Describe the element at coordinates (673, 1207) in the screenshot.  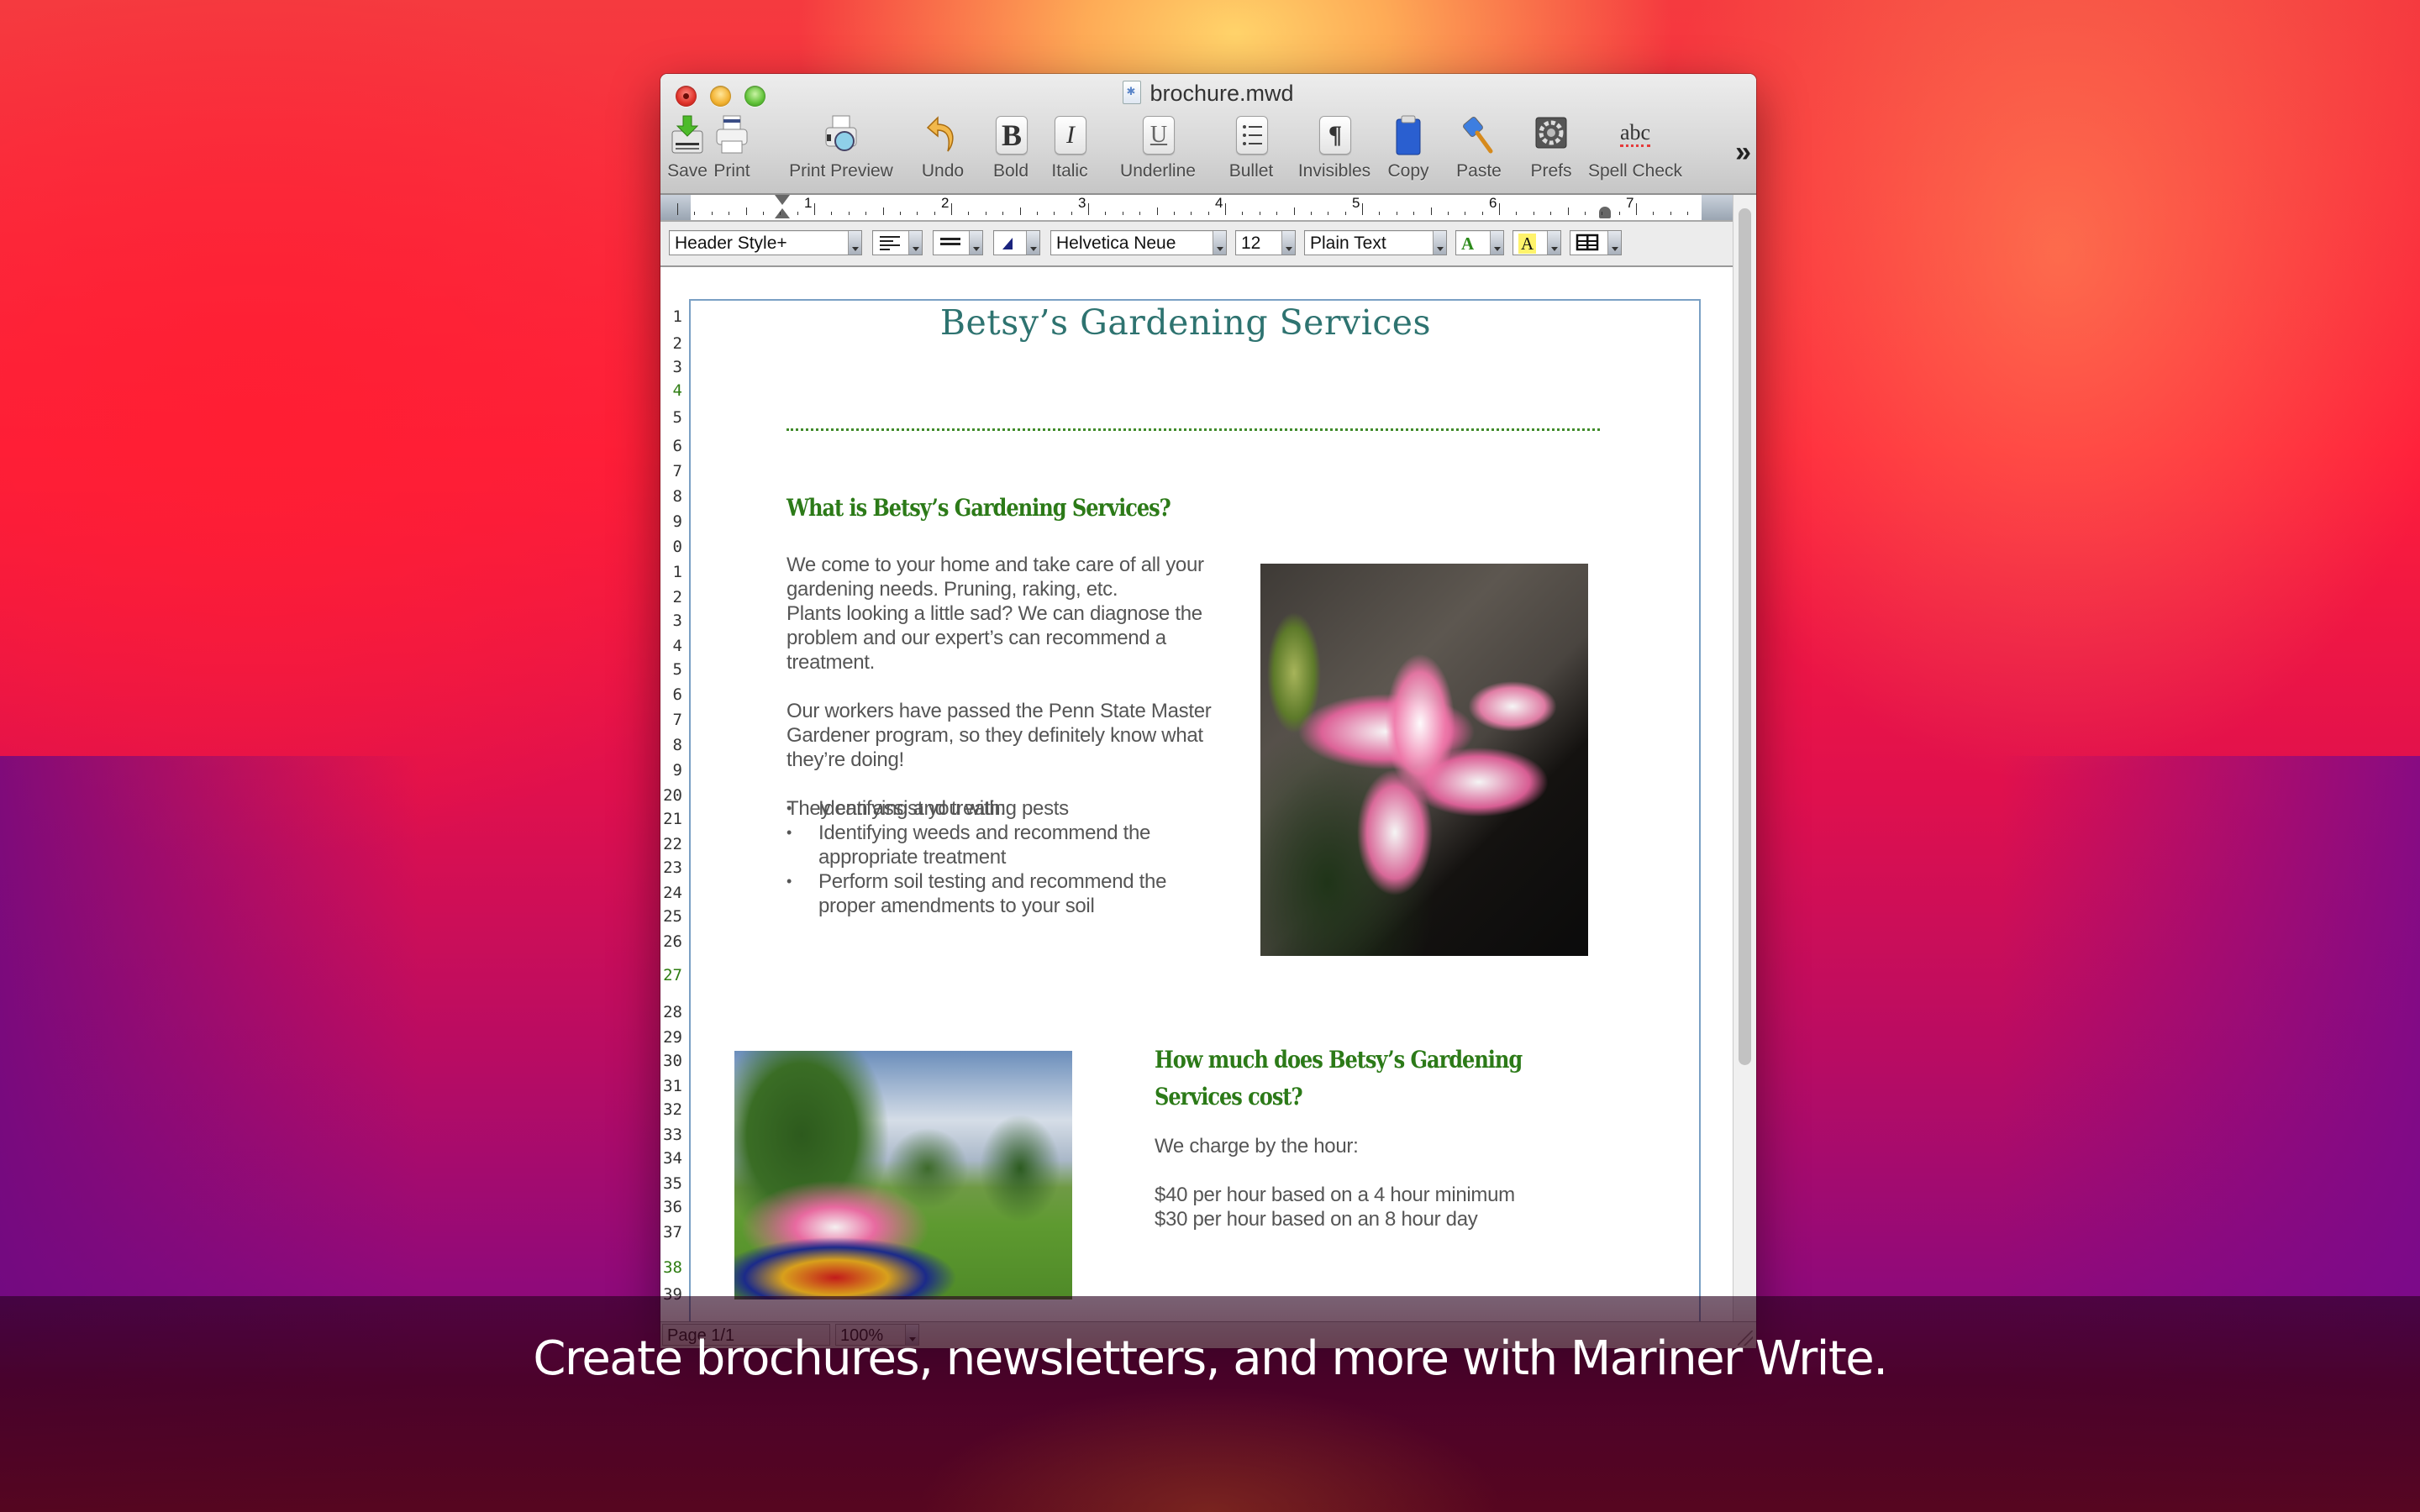
I see `line-number: 36` at that location.